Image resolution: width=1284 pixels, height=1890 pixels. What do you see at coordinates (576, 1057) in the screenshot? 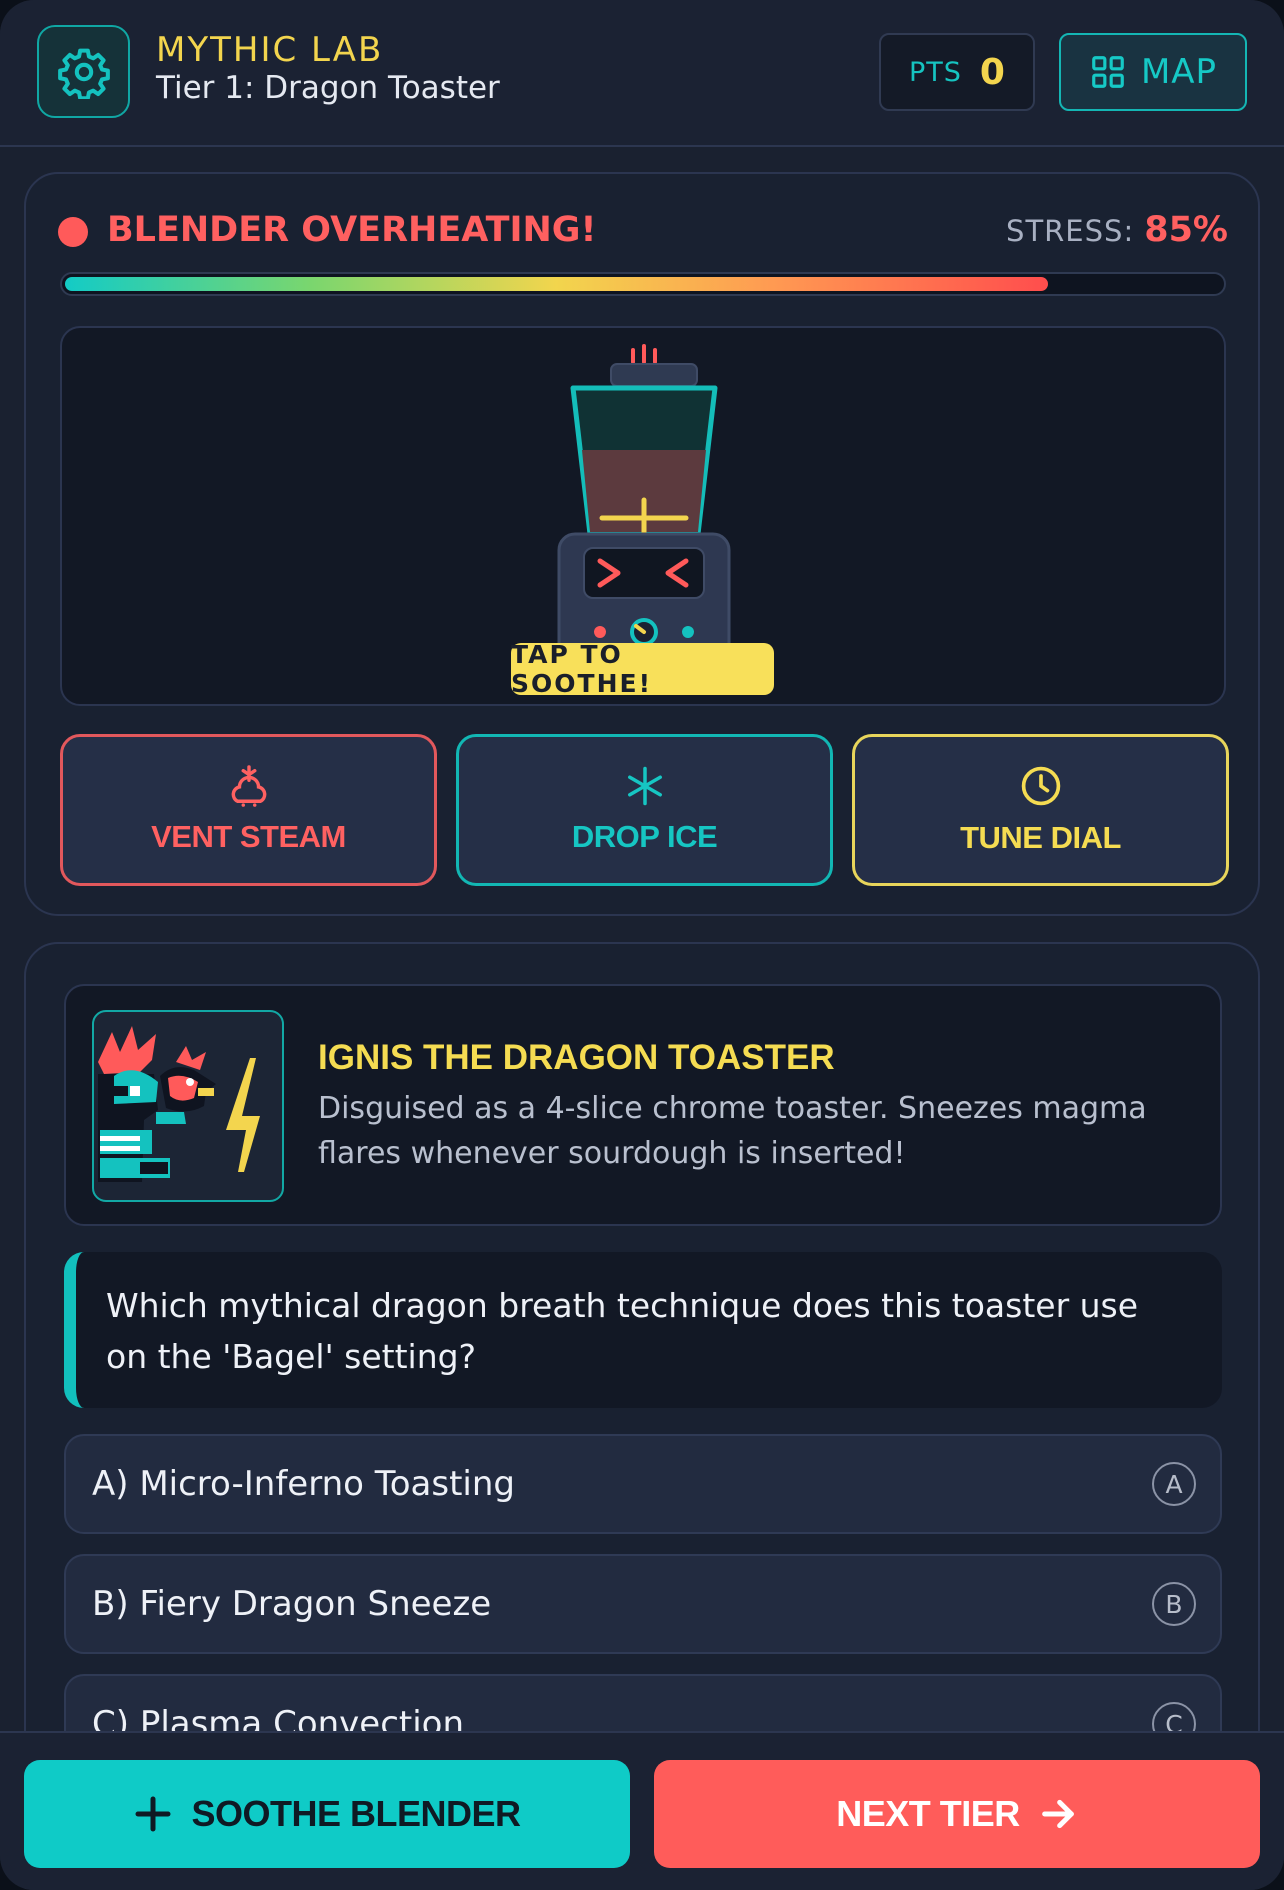
I see `creature-name: IGNIS THE DRAGON TOASTER` at bounding box center [576, 1057].